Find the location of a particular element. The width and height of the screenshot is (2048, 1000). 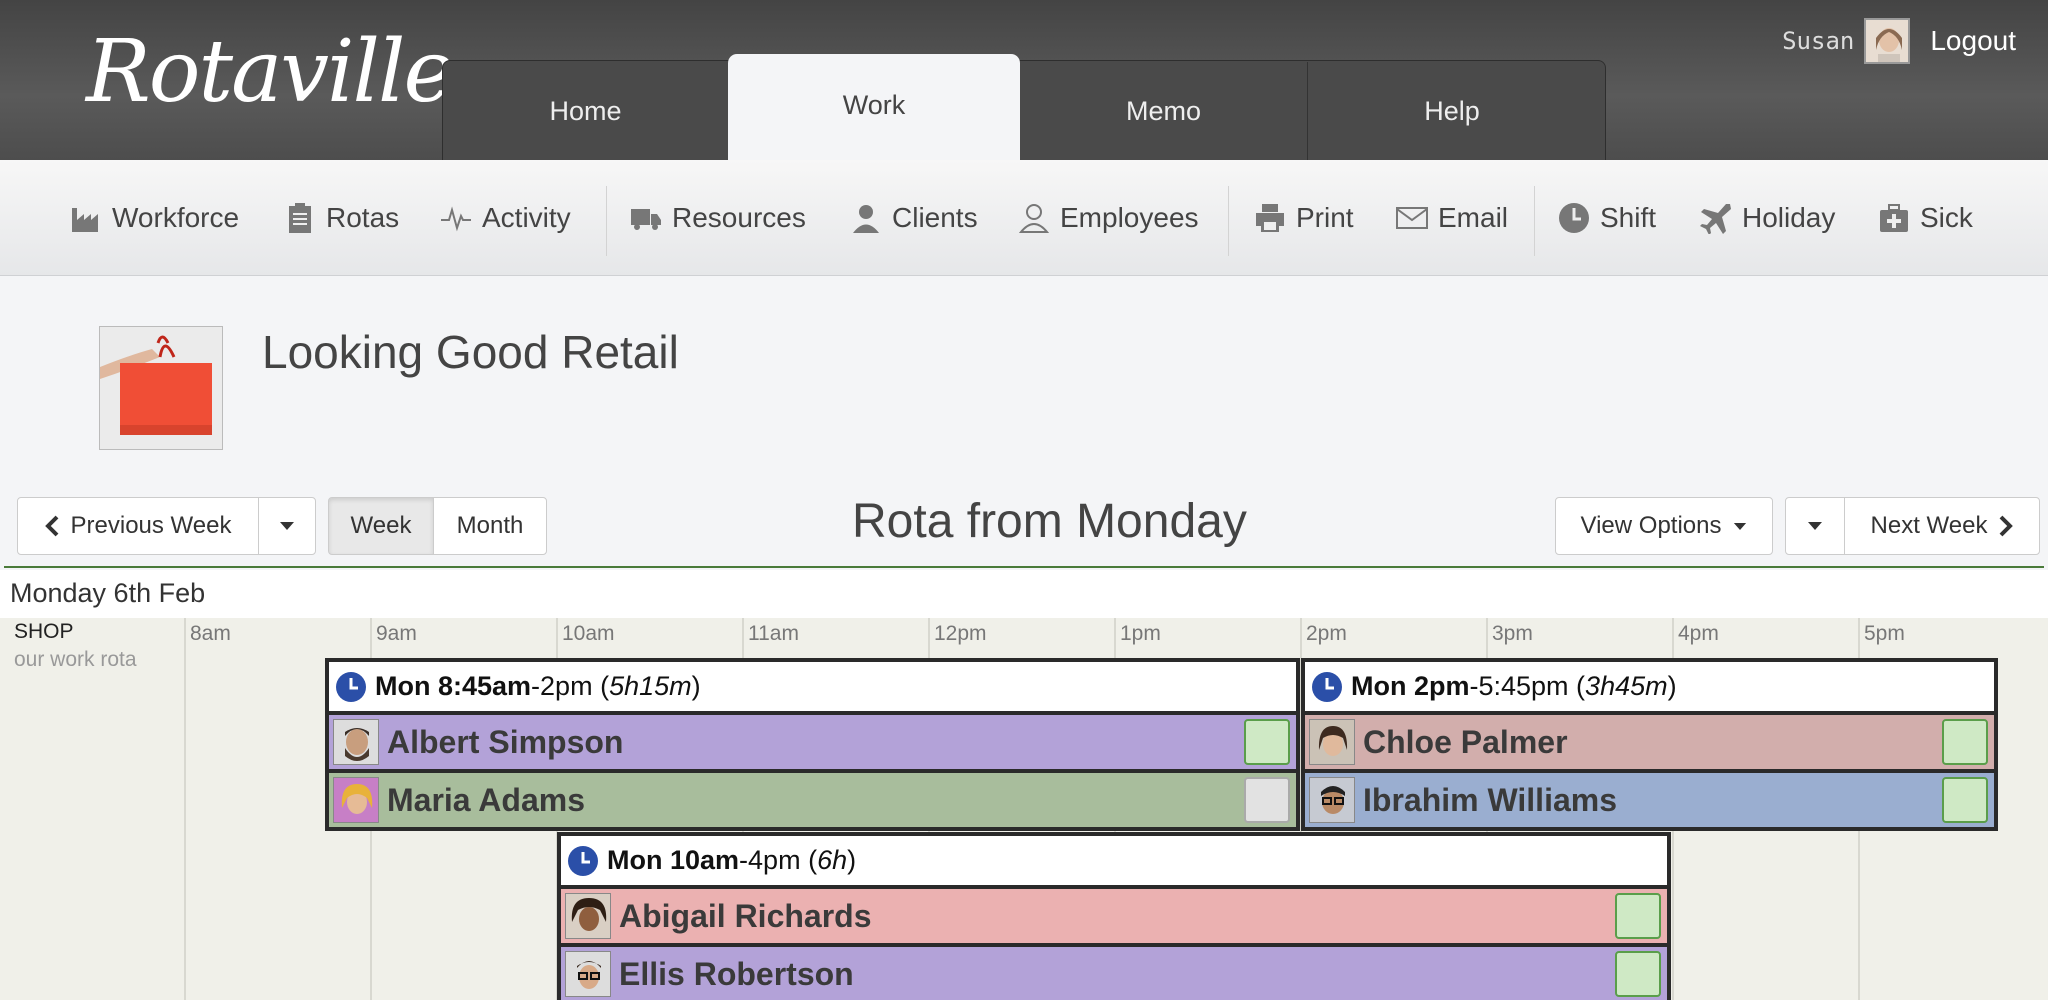

shift-end: -5:45pm ( is located at coordinates (1527, 686).